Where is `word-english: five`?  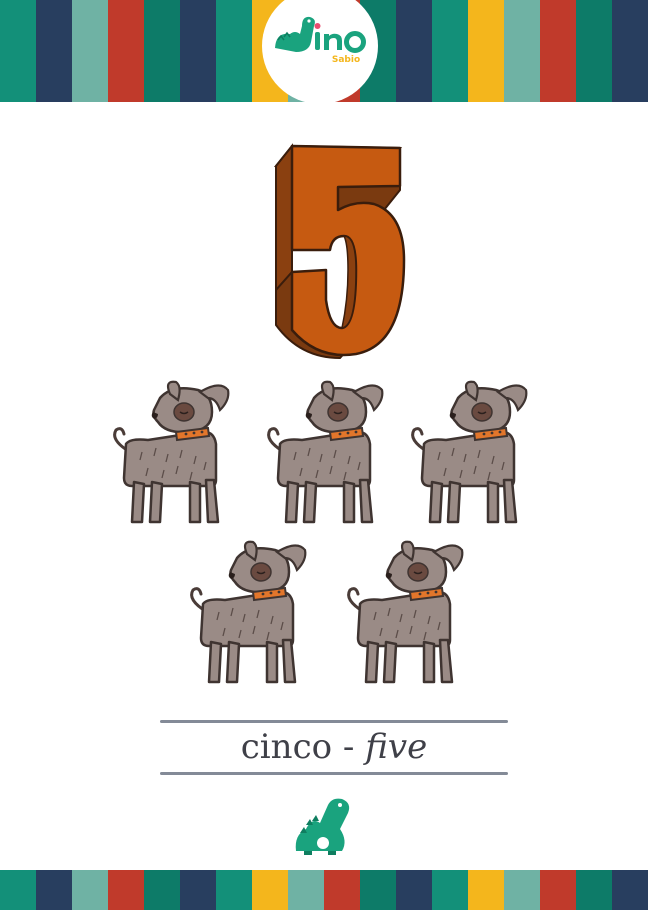
word-english: five is located at coordinates (396, 747).